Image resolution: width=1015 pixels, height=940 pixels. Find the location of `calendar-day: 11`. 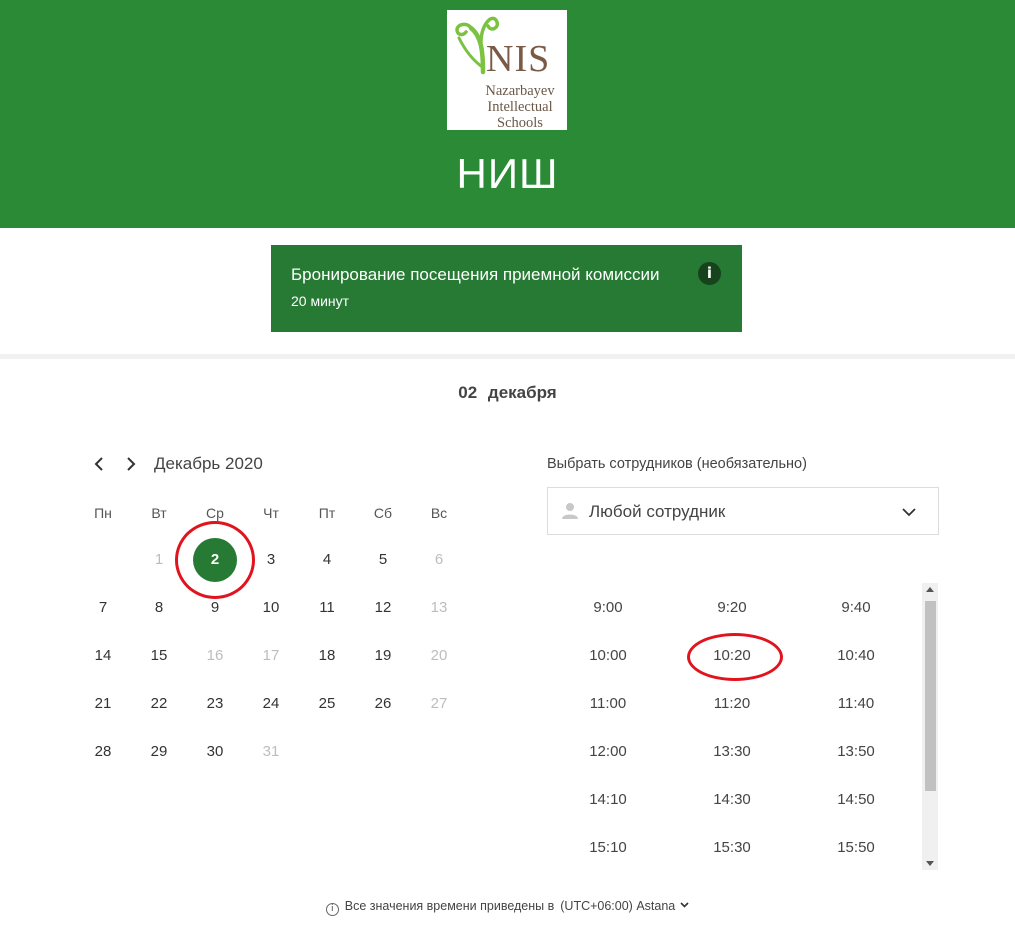

calendar-day: 11 is located at coordinates (327, 608).